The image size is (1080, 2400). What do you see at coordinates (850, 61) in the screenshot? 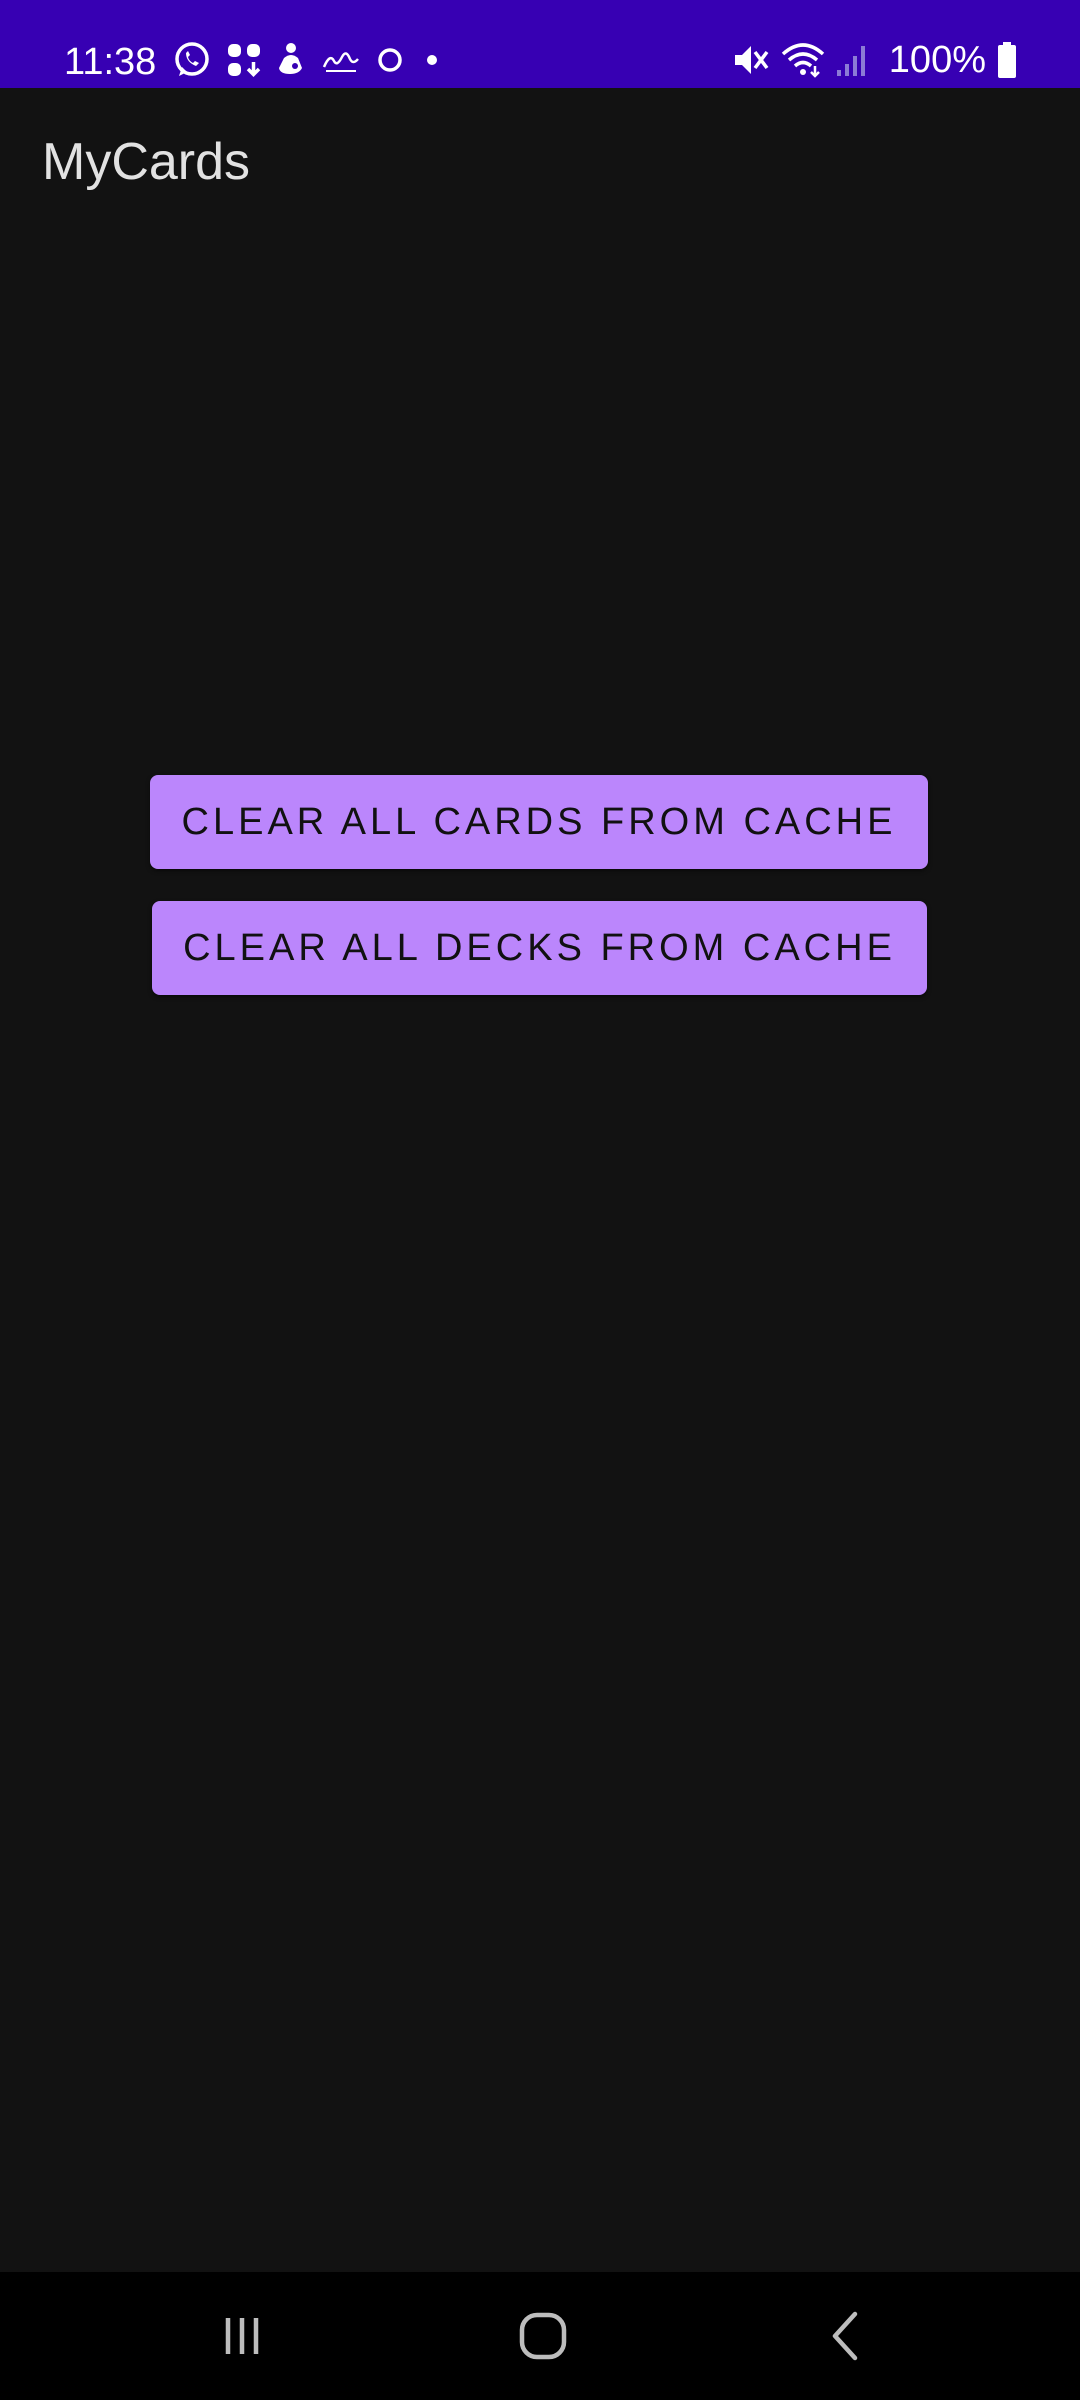
I see `signal-icon` at bounding box center [850, 61].